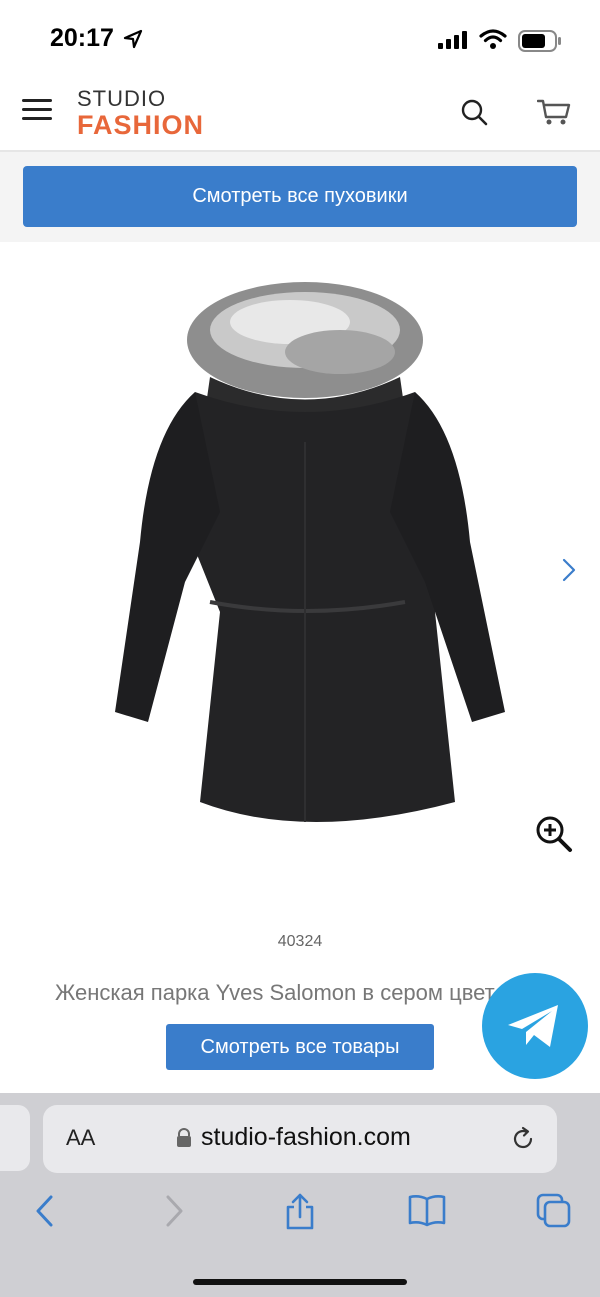 This screenshot has height=1297, width=600. I want to click on address-bar: AA studio-fashion.com, so click(300, 1139).